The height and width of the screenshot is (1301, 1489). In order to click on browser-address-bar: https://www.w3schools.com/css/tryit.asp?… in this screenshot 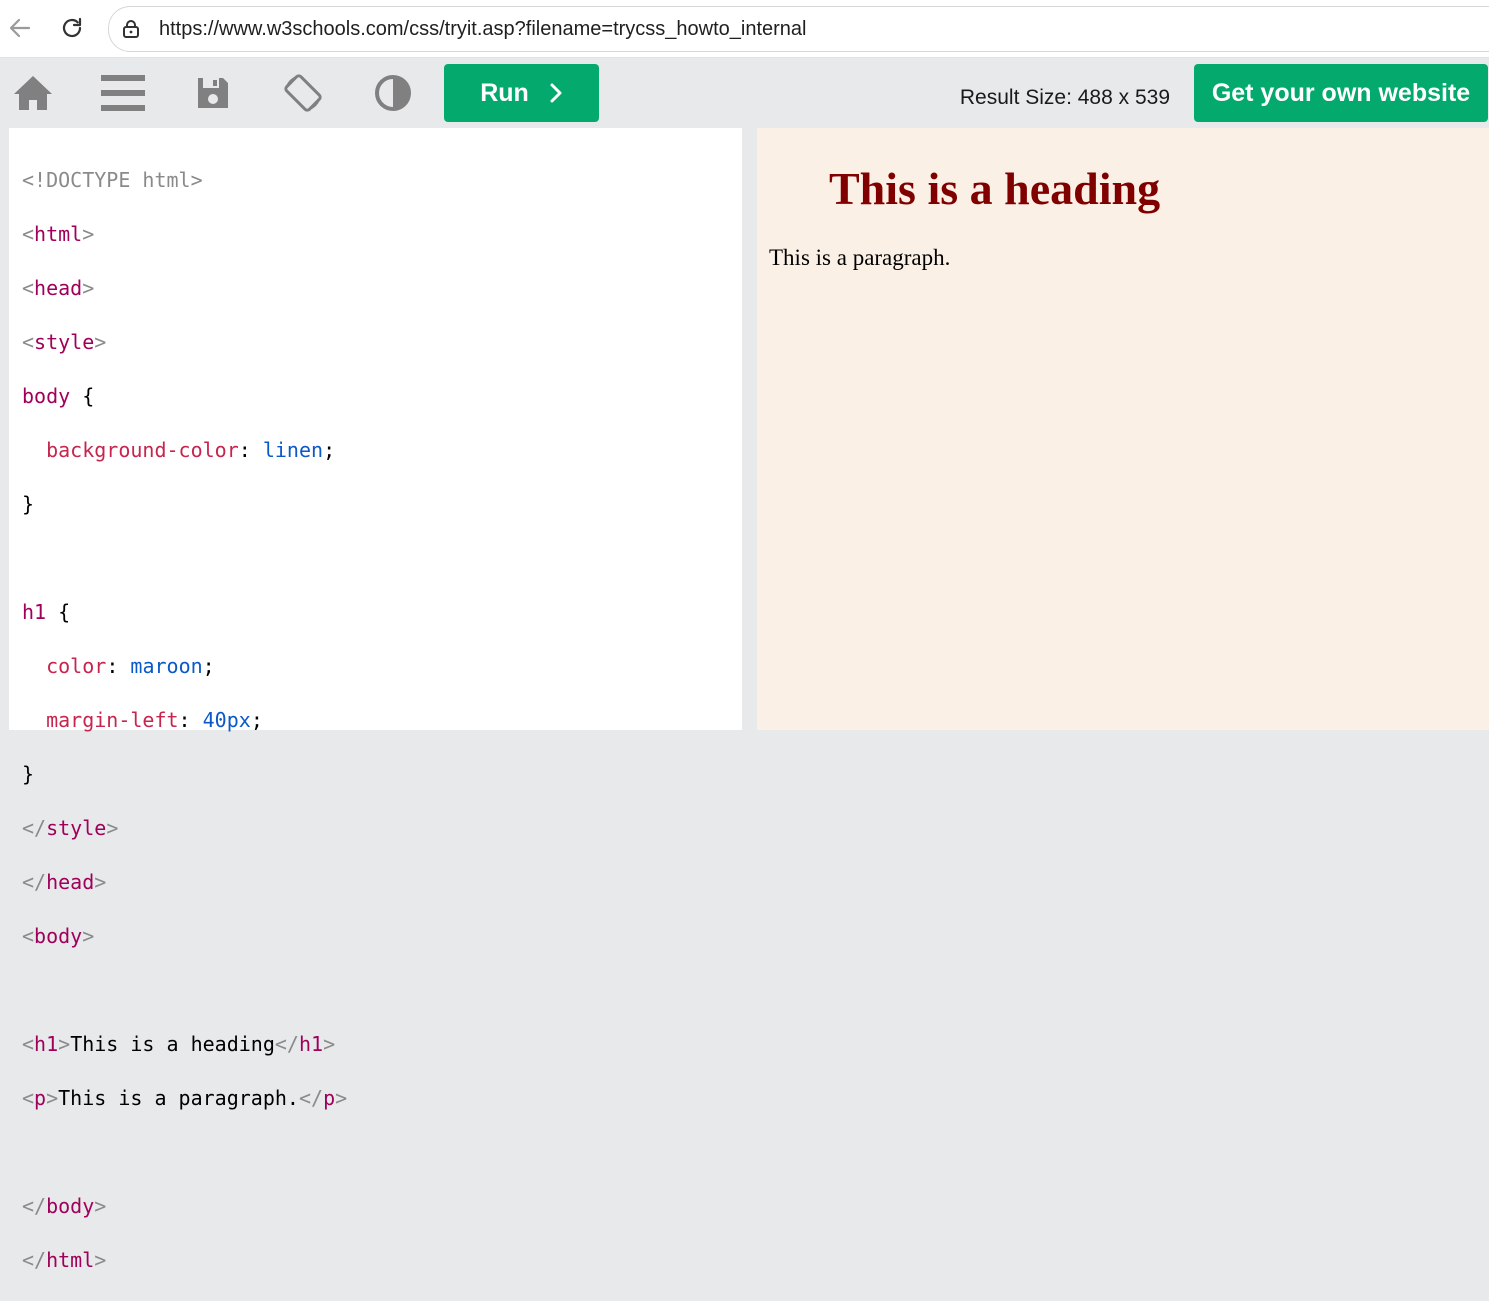, I will do `click(744, 29)`.